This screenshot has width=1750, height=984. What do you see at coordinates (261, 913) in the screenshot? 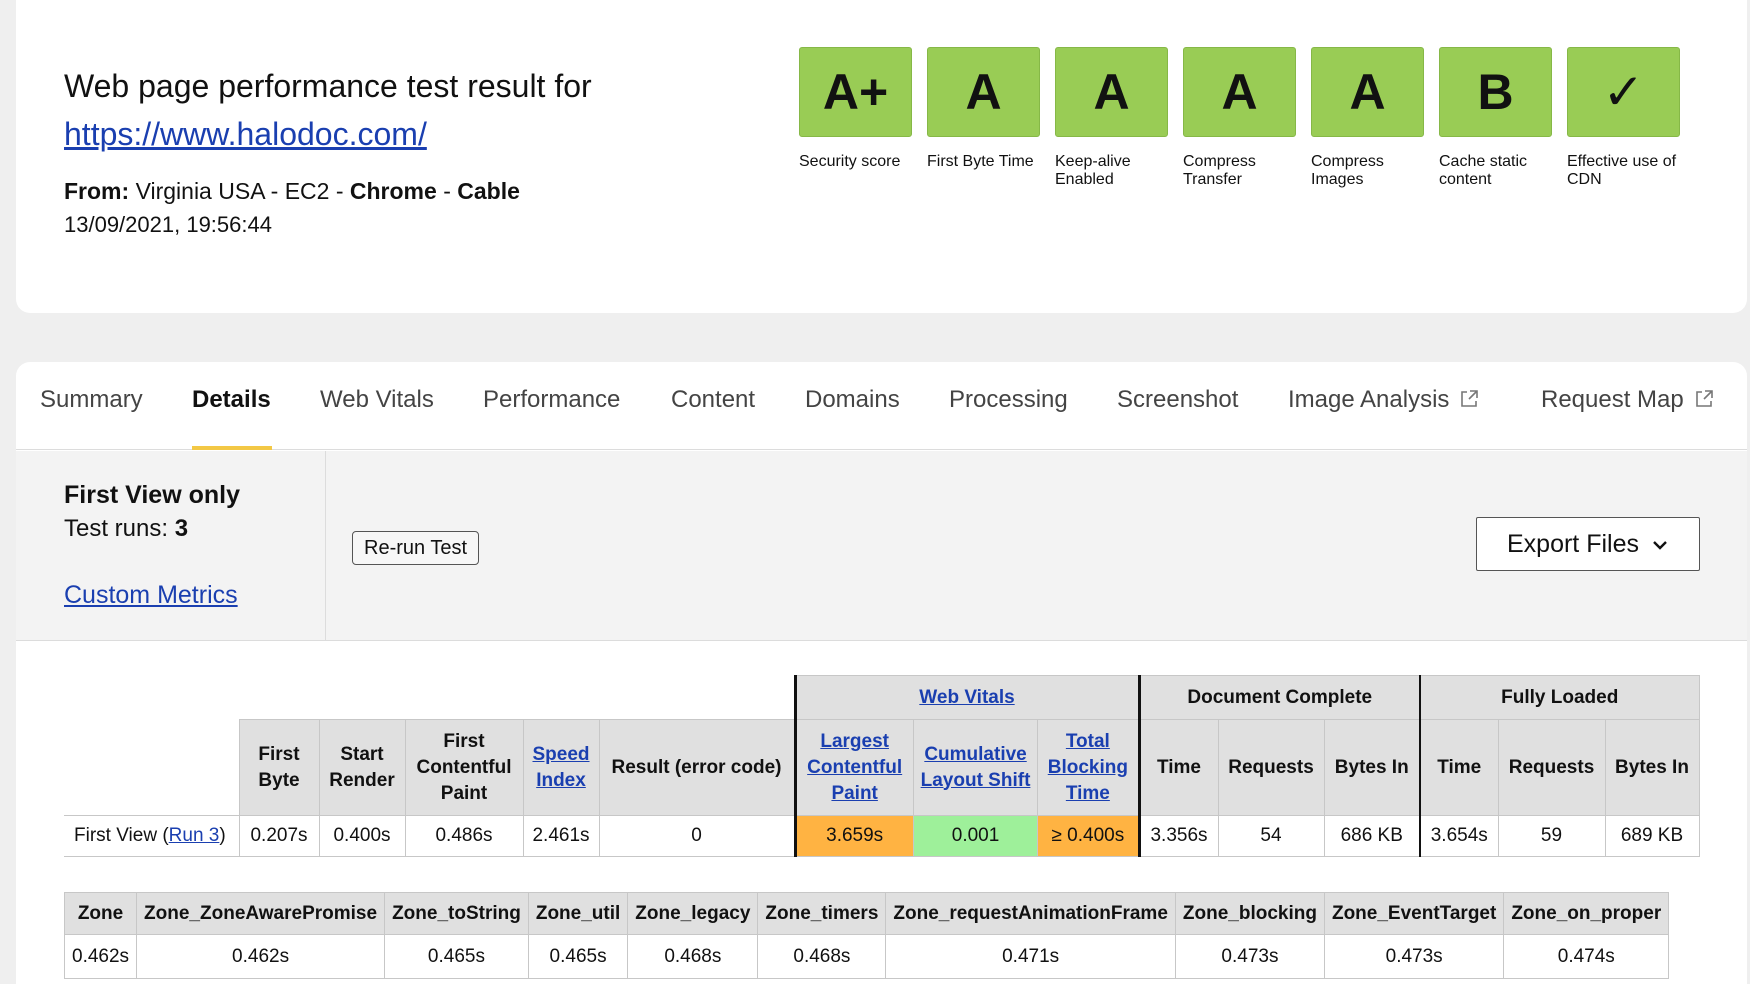
I see `col-zone-promise: Zone_ZoneAwarePromise` at bounding box center [261, 913].